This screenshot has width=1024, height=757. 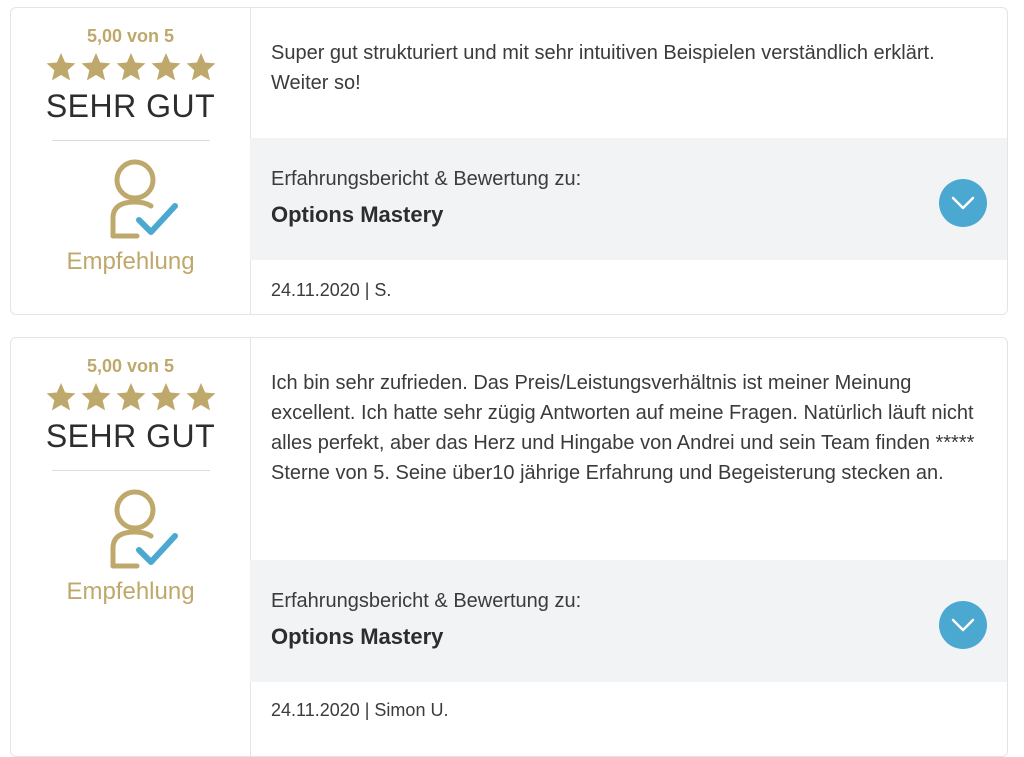 What do you see at coordinates (331, 290) in the screenshot?
I see `review-meta: 24.11.2020 | S.` at bounding box center [331, 290].